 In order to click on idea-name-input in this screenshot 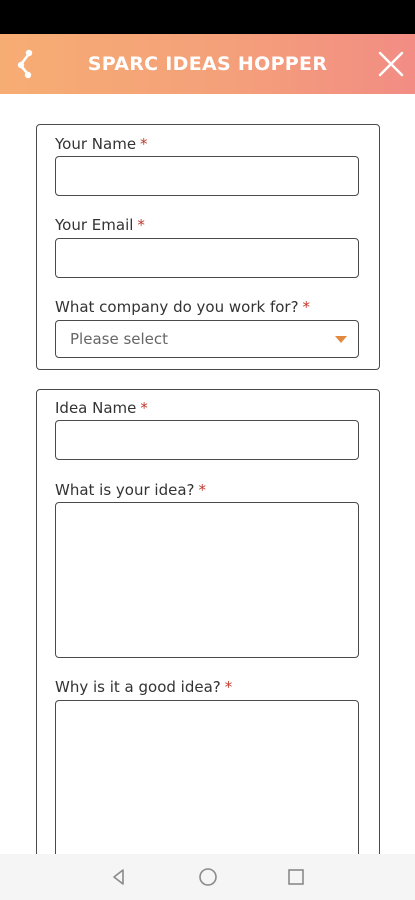, I will do `click(207, 440)`.